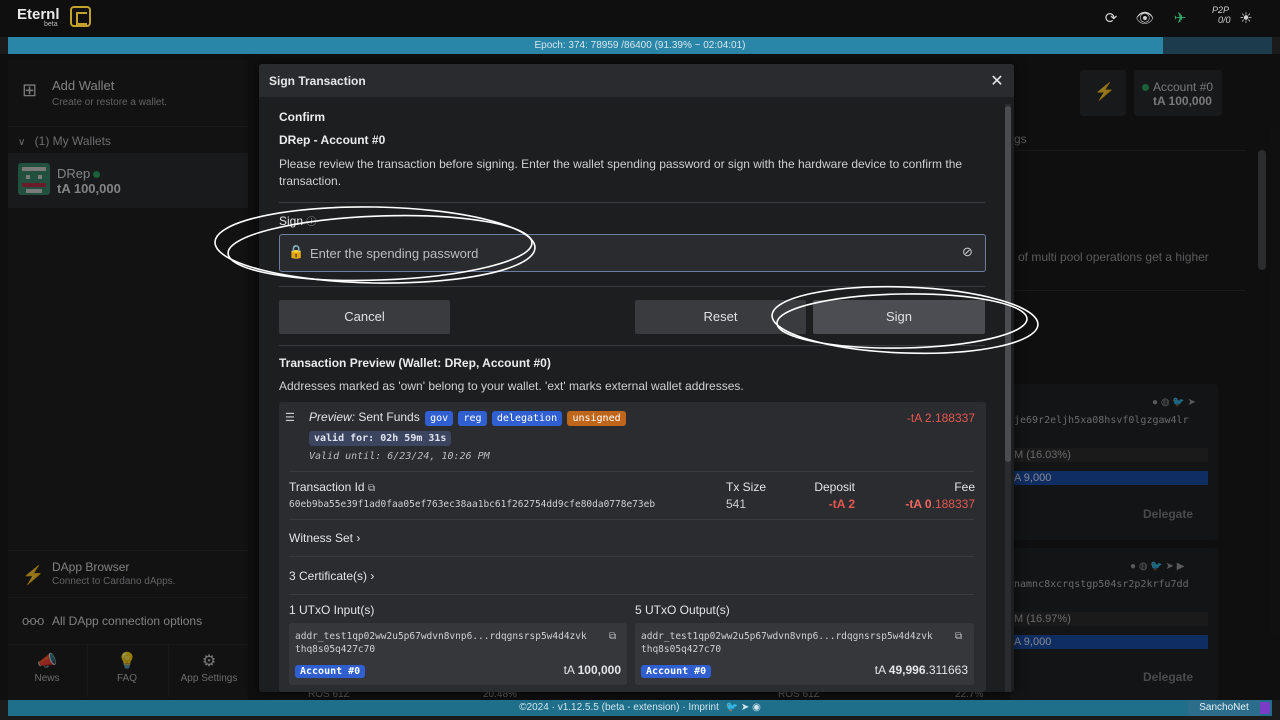  What do you see at coordinates (756, 707) in the screenshot?
I see `discord-icon: ◉` at bounding box center [756, 707].